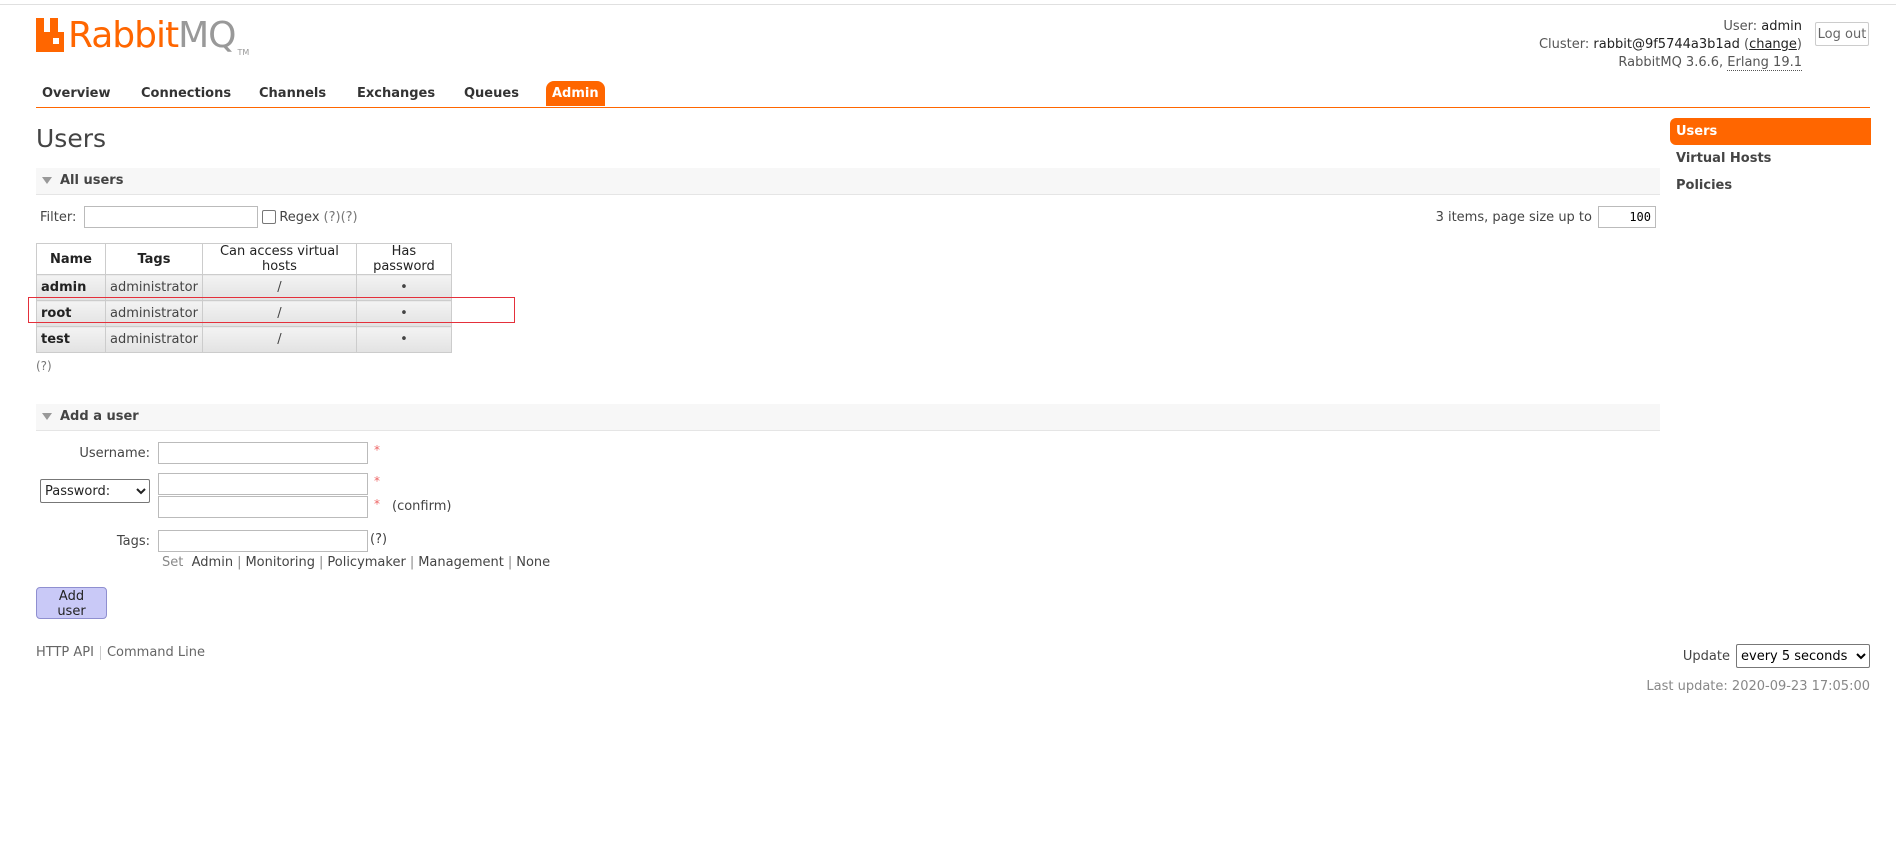 The width and height of the screenshot is (1896, 867). I want to click on logout-button: Log out, so click(1842, 34).